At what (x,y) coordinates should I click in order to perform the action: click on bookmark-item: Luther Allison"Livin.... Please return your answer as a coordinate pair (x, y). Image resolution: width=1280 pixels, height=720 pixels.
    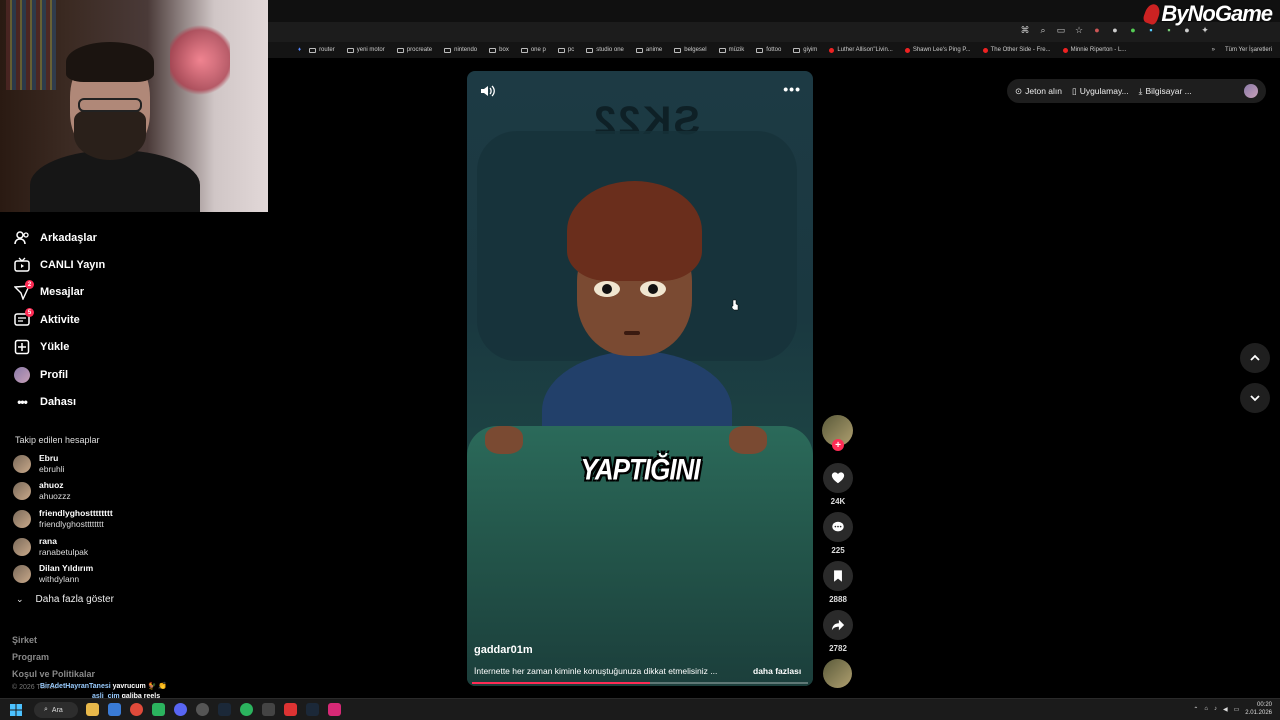
    Looking at the image, I should click on (861, 50).